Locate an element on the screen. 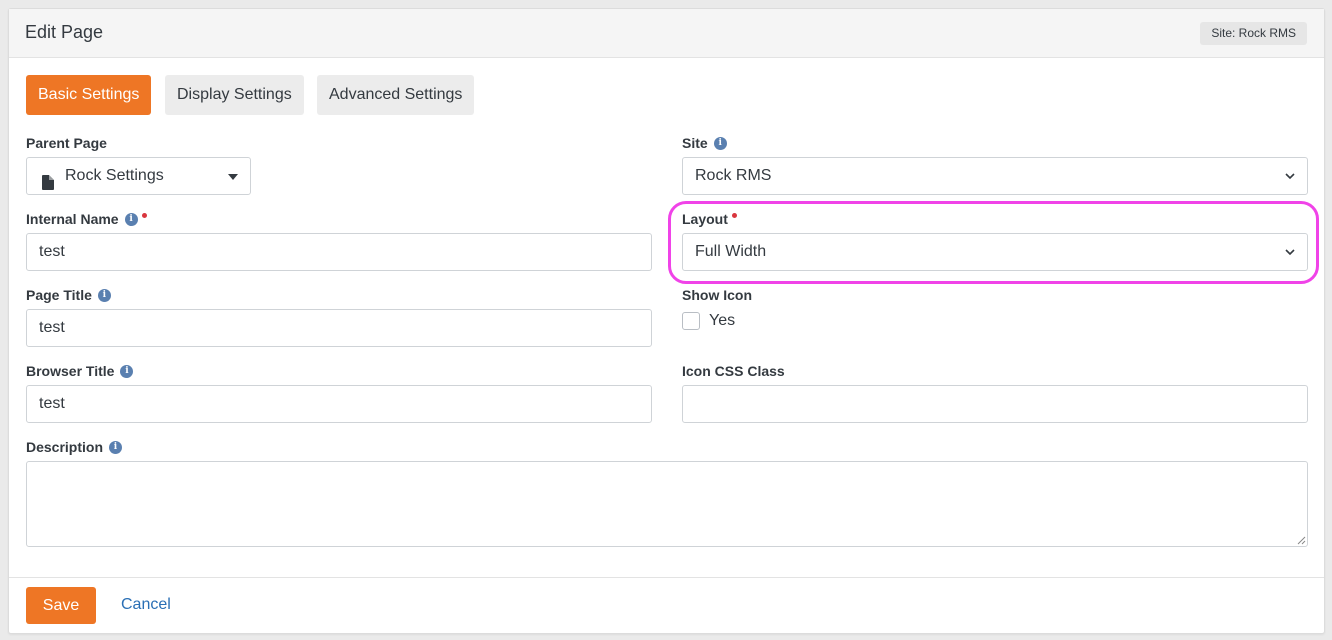  save-button: Save is located at coordinates (61, 605).